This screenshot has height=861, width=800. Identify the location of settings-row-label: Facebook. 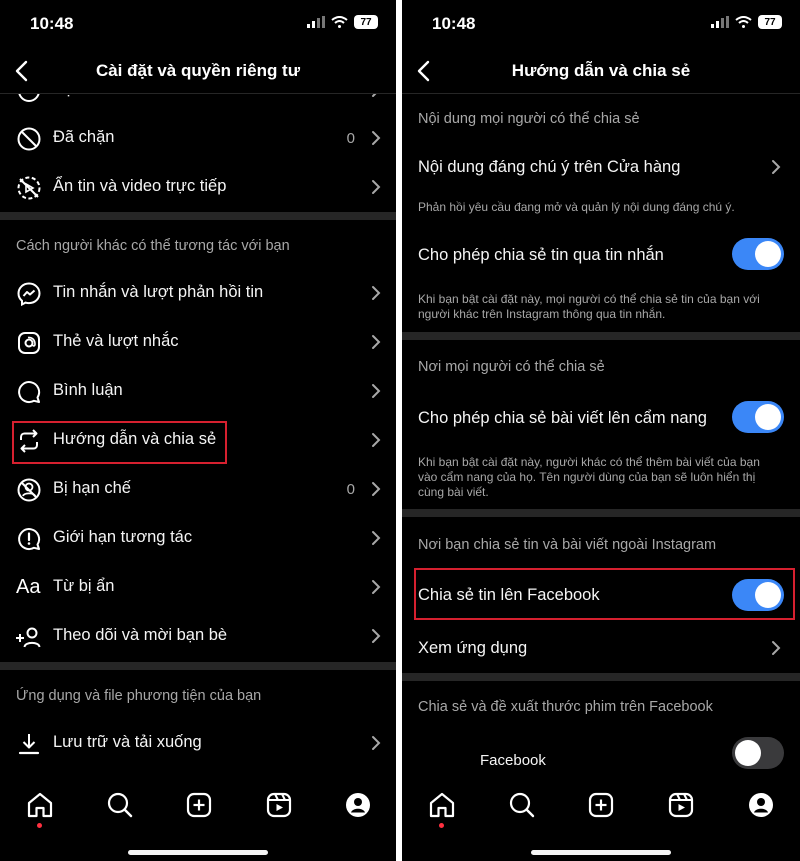
(513, 760).